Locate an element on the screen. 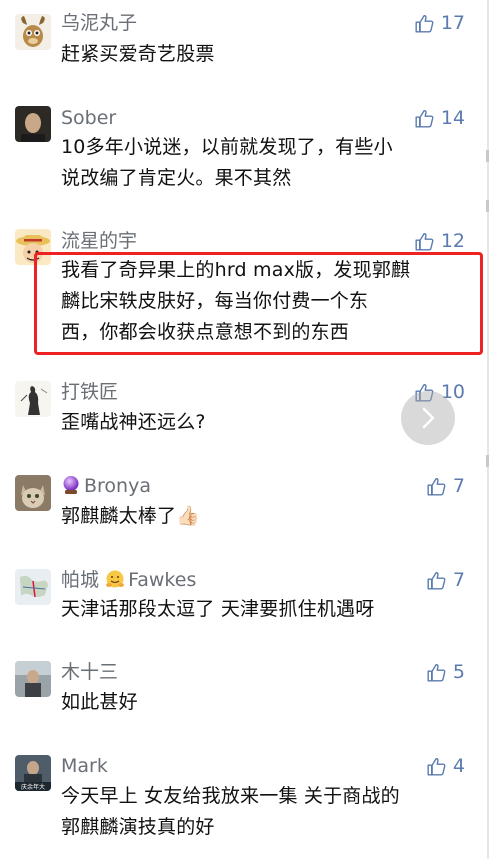 This screenshot has width=489, height=859. comment-text: 郭麒麟太棒了👍🏻 is located at coordinates (131, 516).